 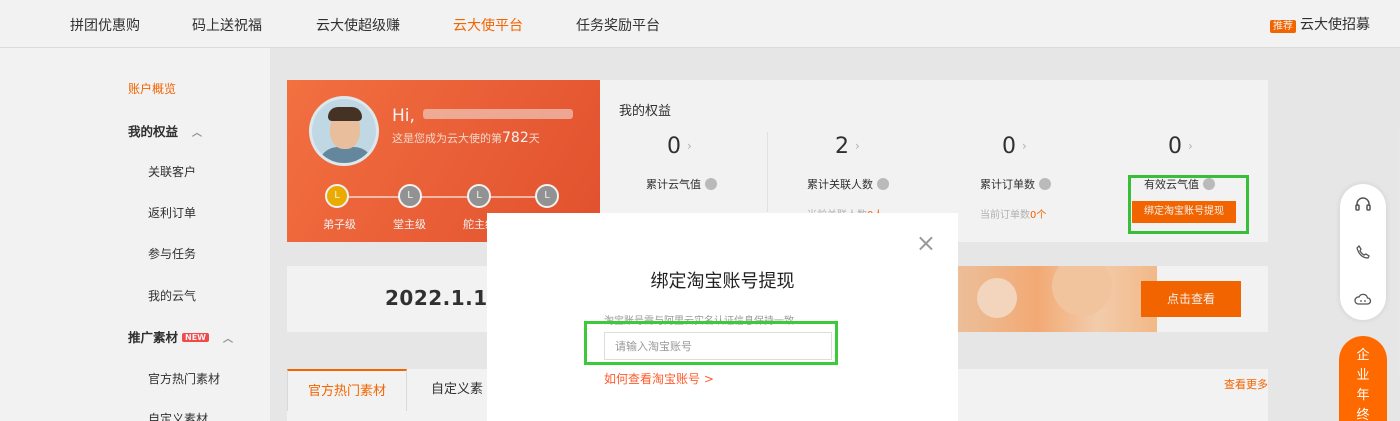 What do you see at coordinates (1363, 378) in the screenshot?
I see `enterprise-year-end-button: 企 业 年 终` at bounding box center [1363, 378].